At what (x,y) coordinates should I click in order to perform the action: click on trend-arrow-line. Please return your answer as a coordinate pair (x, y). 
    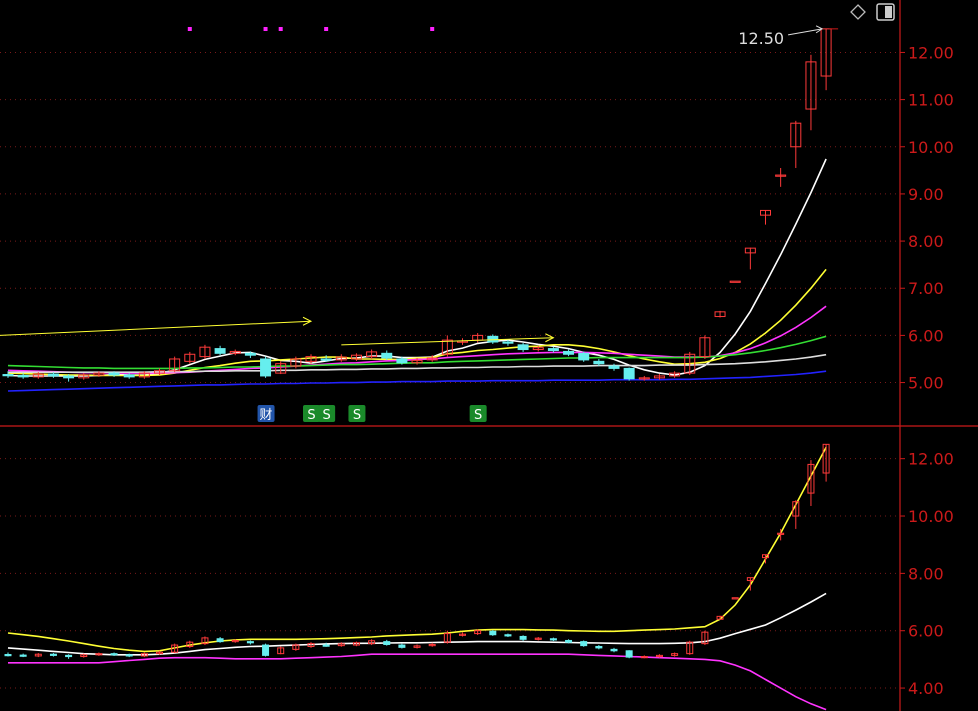
    Looking at the image, I should click on (156, 328).